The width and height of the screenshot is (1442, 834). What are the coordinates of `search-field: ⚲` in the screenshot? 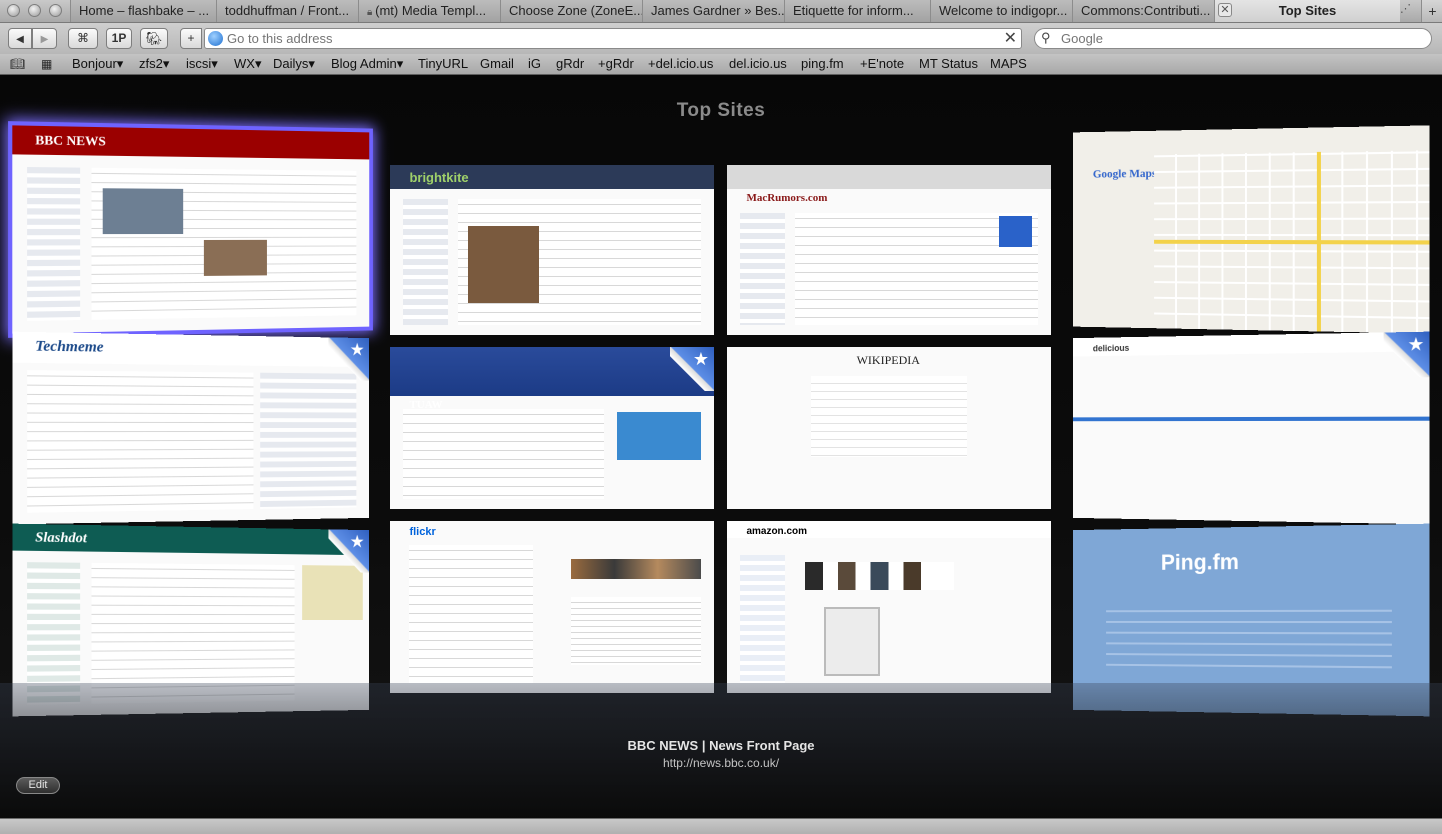 It's located at (1233, 38).